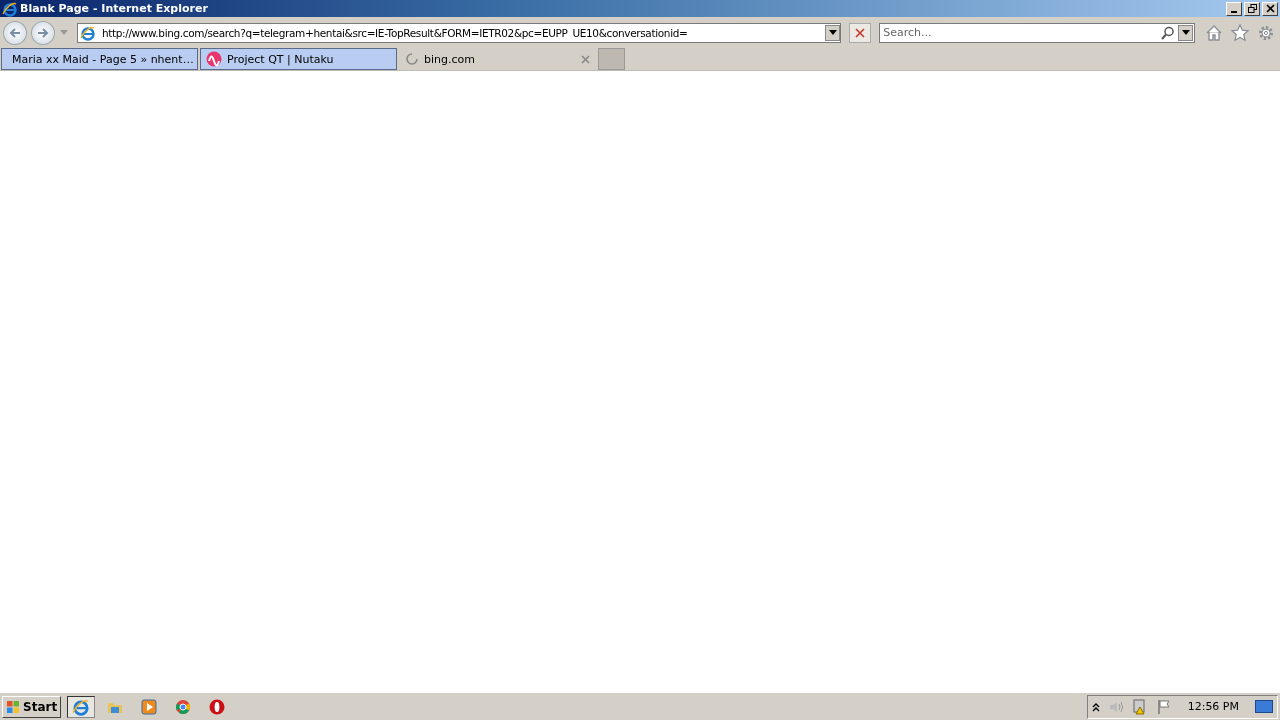 This screenshot has height=720, width=1280. What do you see at coordinates (214, 59) in the screenshot?
I see `wave-icon` at bounding box center [214, 59].